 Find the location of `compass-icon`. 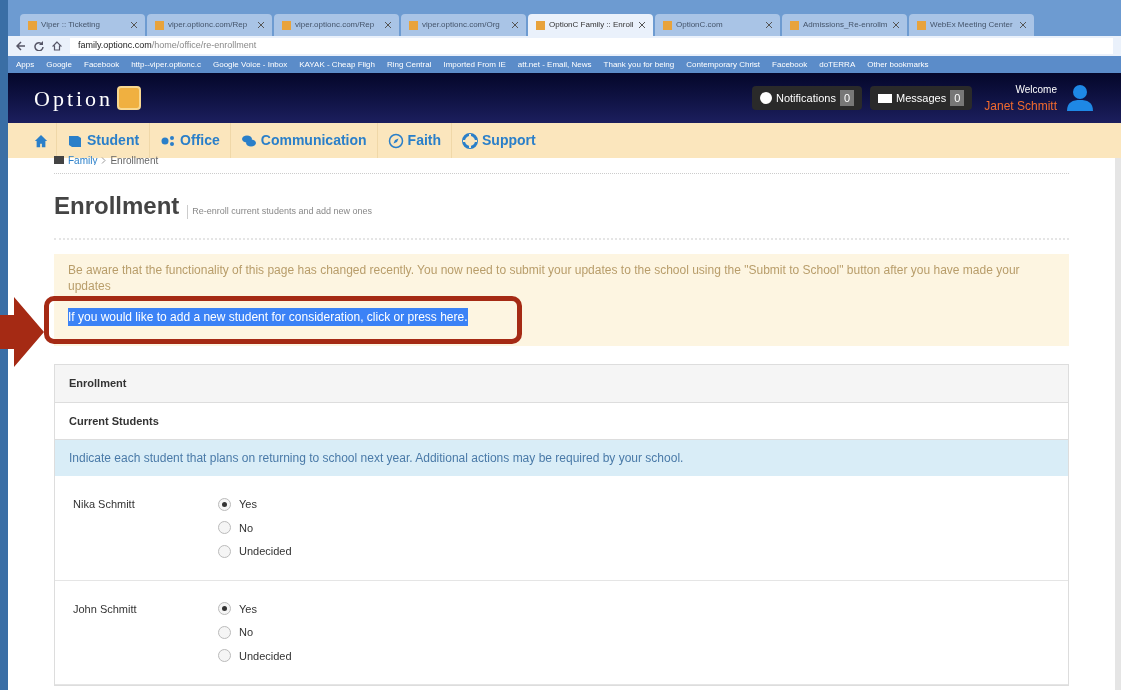

compass-icon is located at coordinates (395, 140).